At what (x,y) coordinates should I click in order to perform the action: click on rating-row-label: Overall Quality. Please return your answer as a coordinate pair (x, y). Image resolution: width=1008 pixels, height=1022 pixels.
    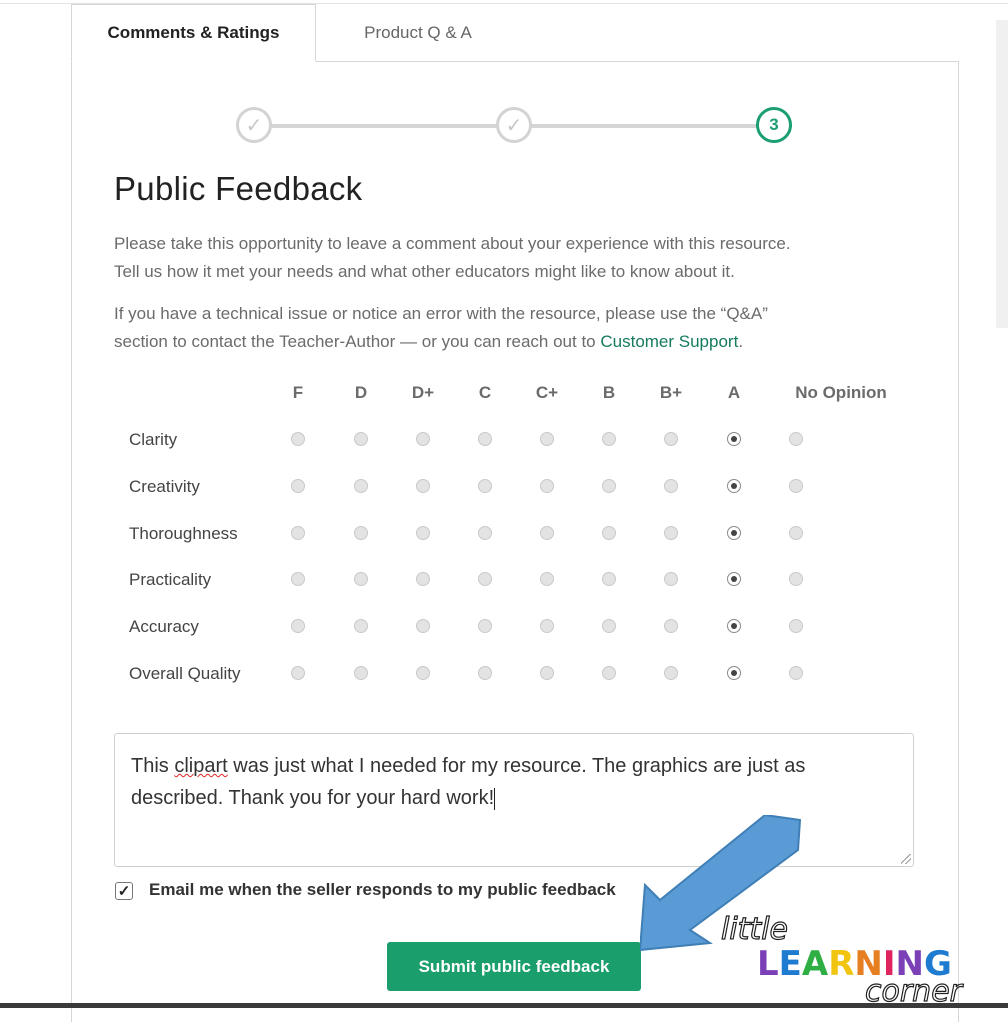
    Looking at the image, I should click on (185, 673).